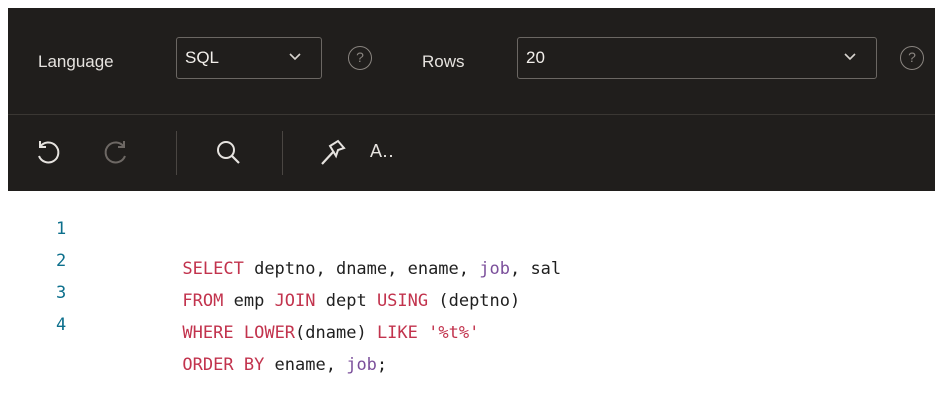 This screenshot has width=935, height=395. I want to click on rows-select: 20, so click(697, 58).